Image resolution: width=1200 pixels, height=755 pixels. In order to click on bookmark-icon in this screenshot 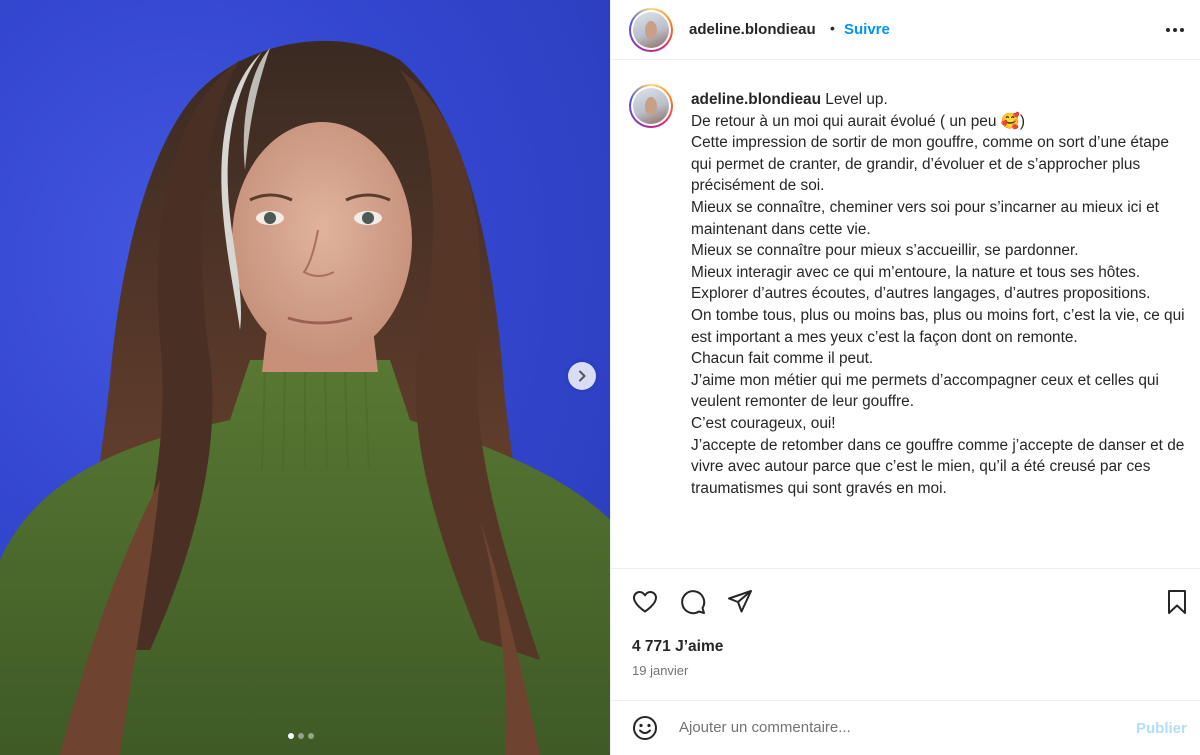, I will do `click(1177, 602)`.